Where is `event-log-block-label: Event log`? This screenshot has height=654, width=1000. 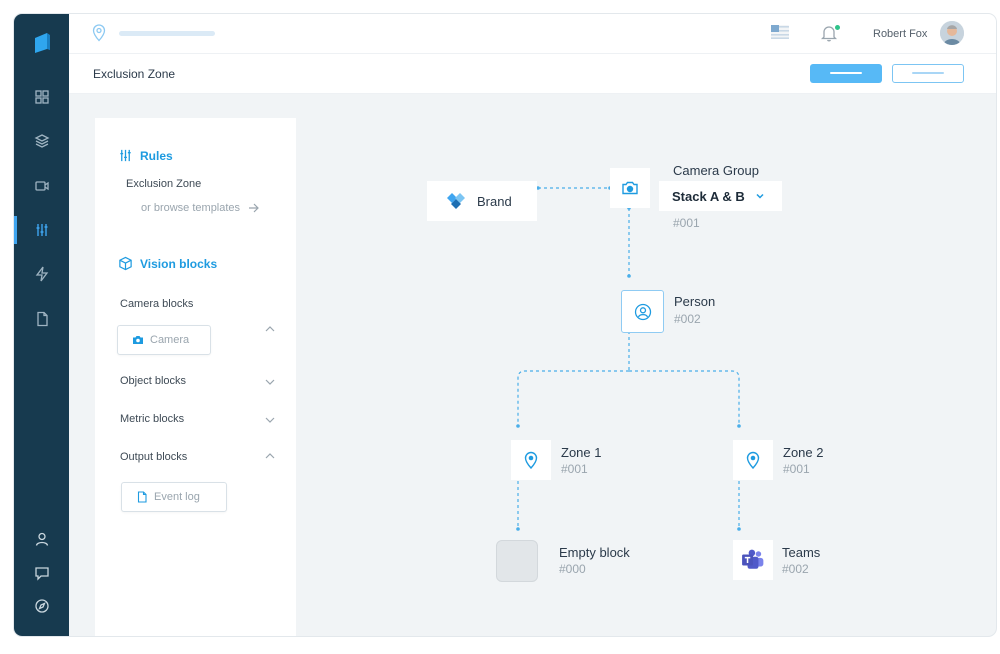
event-log-block-label: Event log is located at coordinates (177, 497).